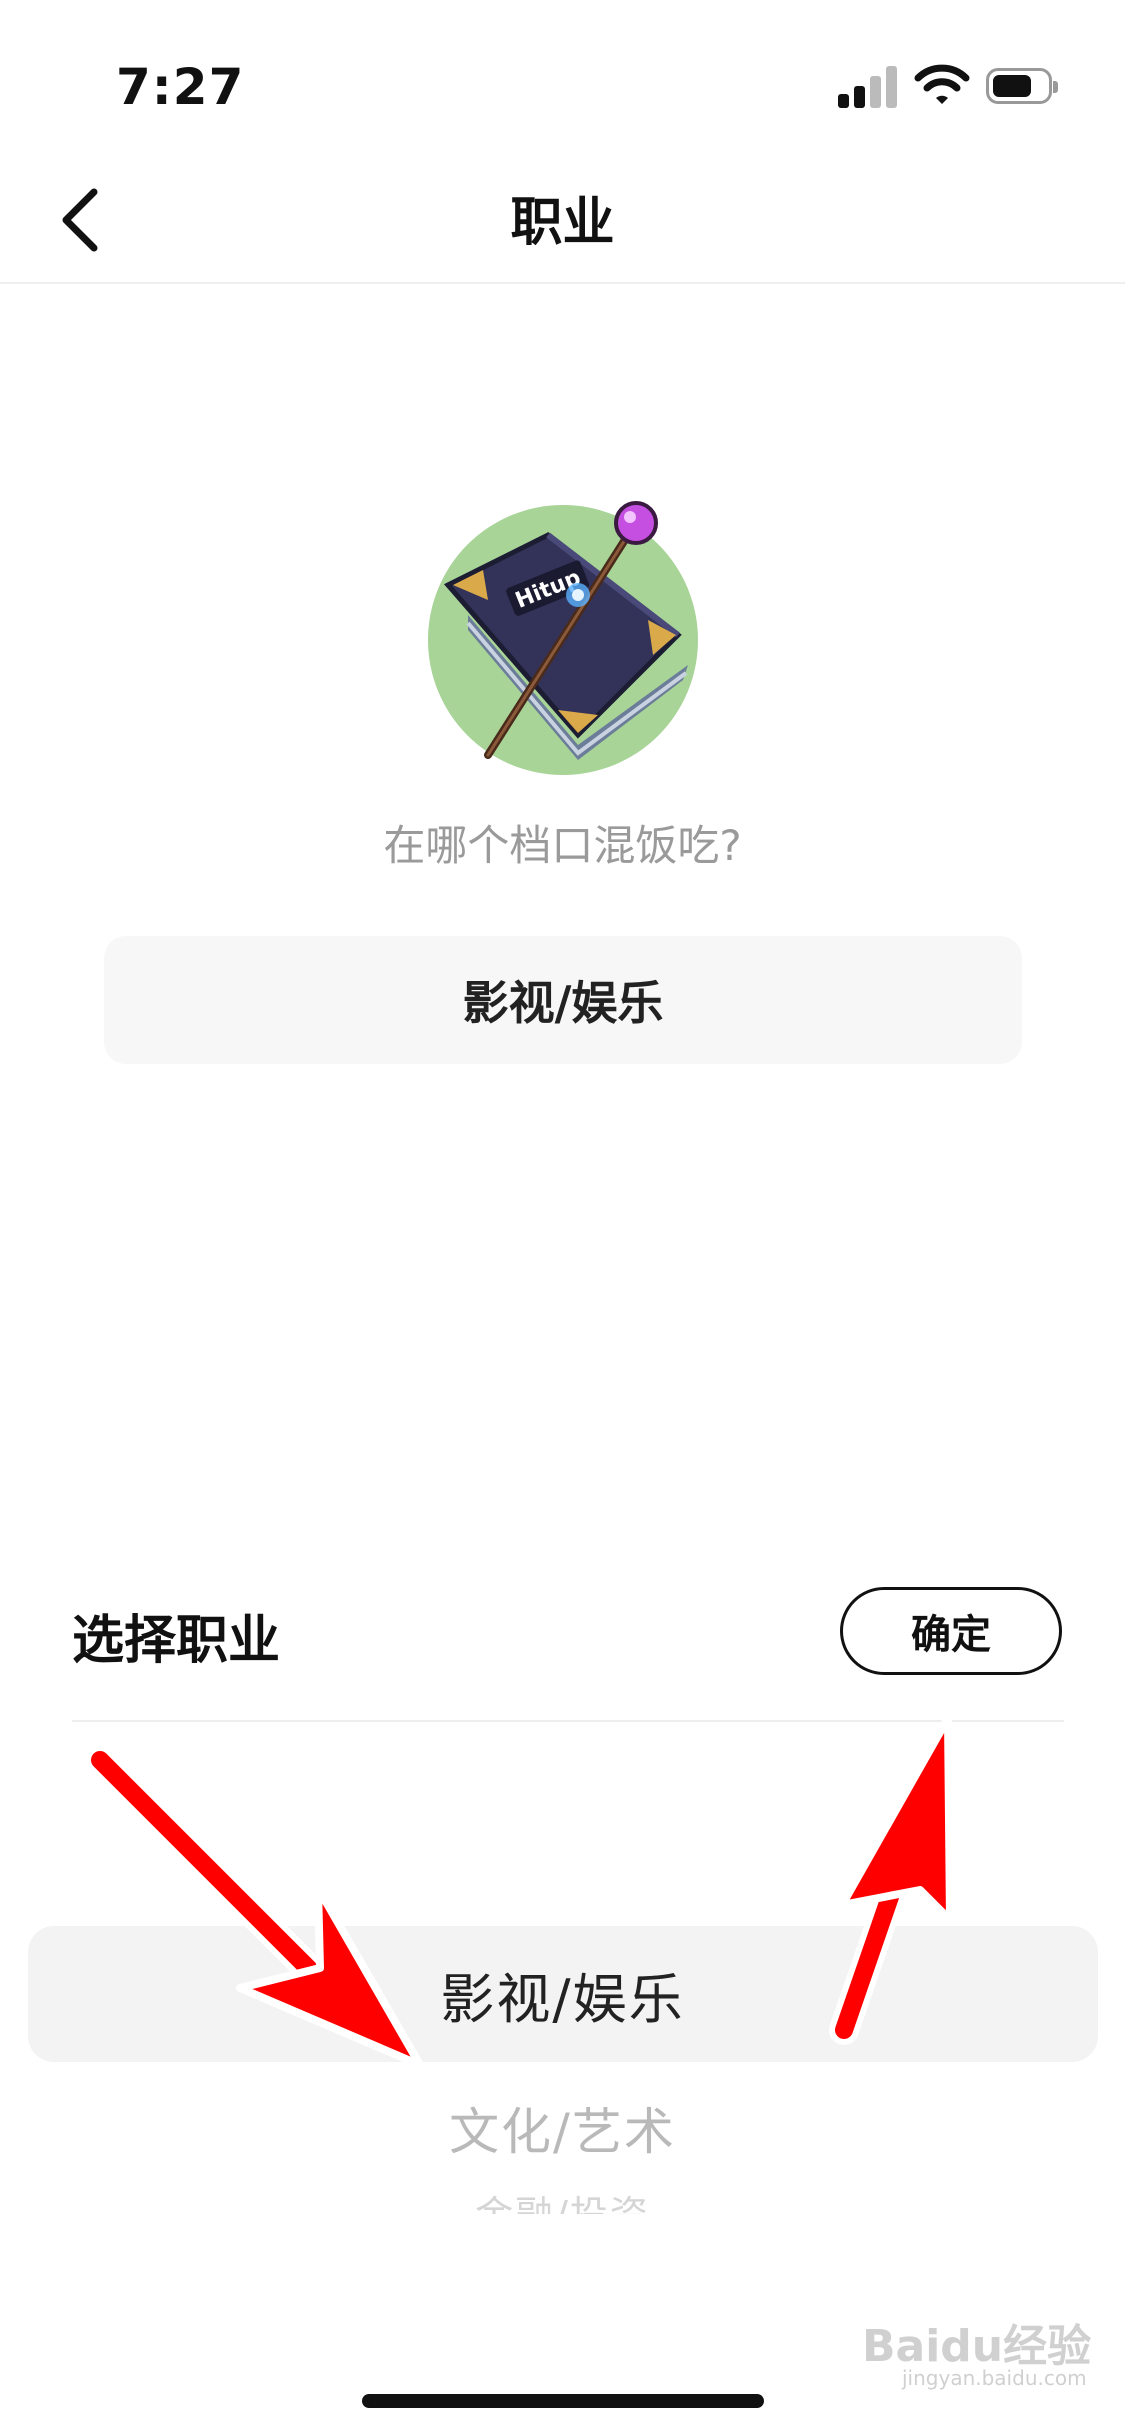 The width and height of the screenshot is (1125, 2436). Describe the element at coordinates (563, 2401) in the screenshot. I see `home-indicator` at that location.